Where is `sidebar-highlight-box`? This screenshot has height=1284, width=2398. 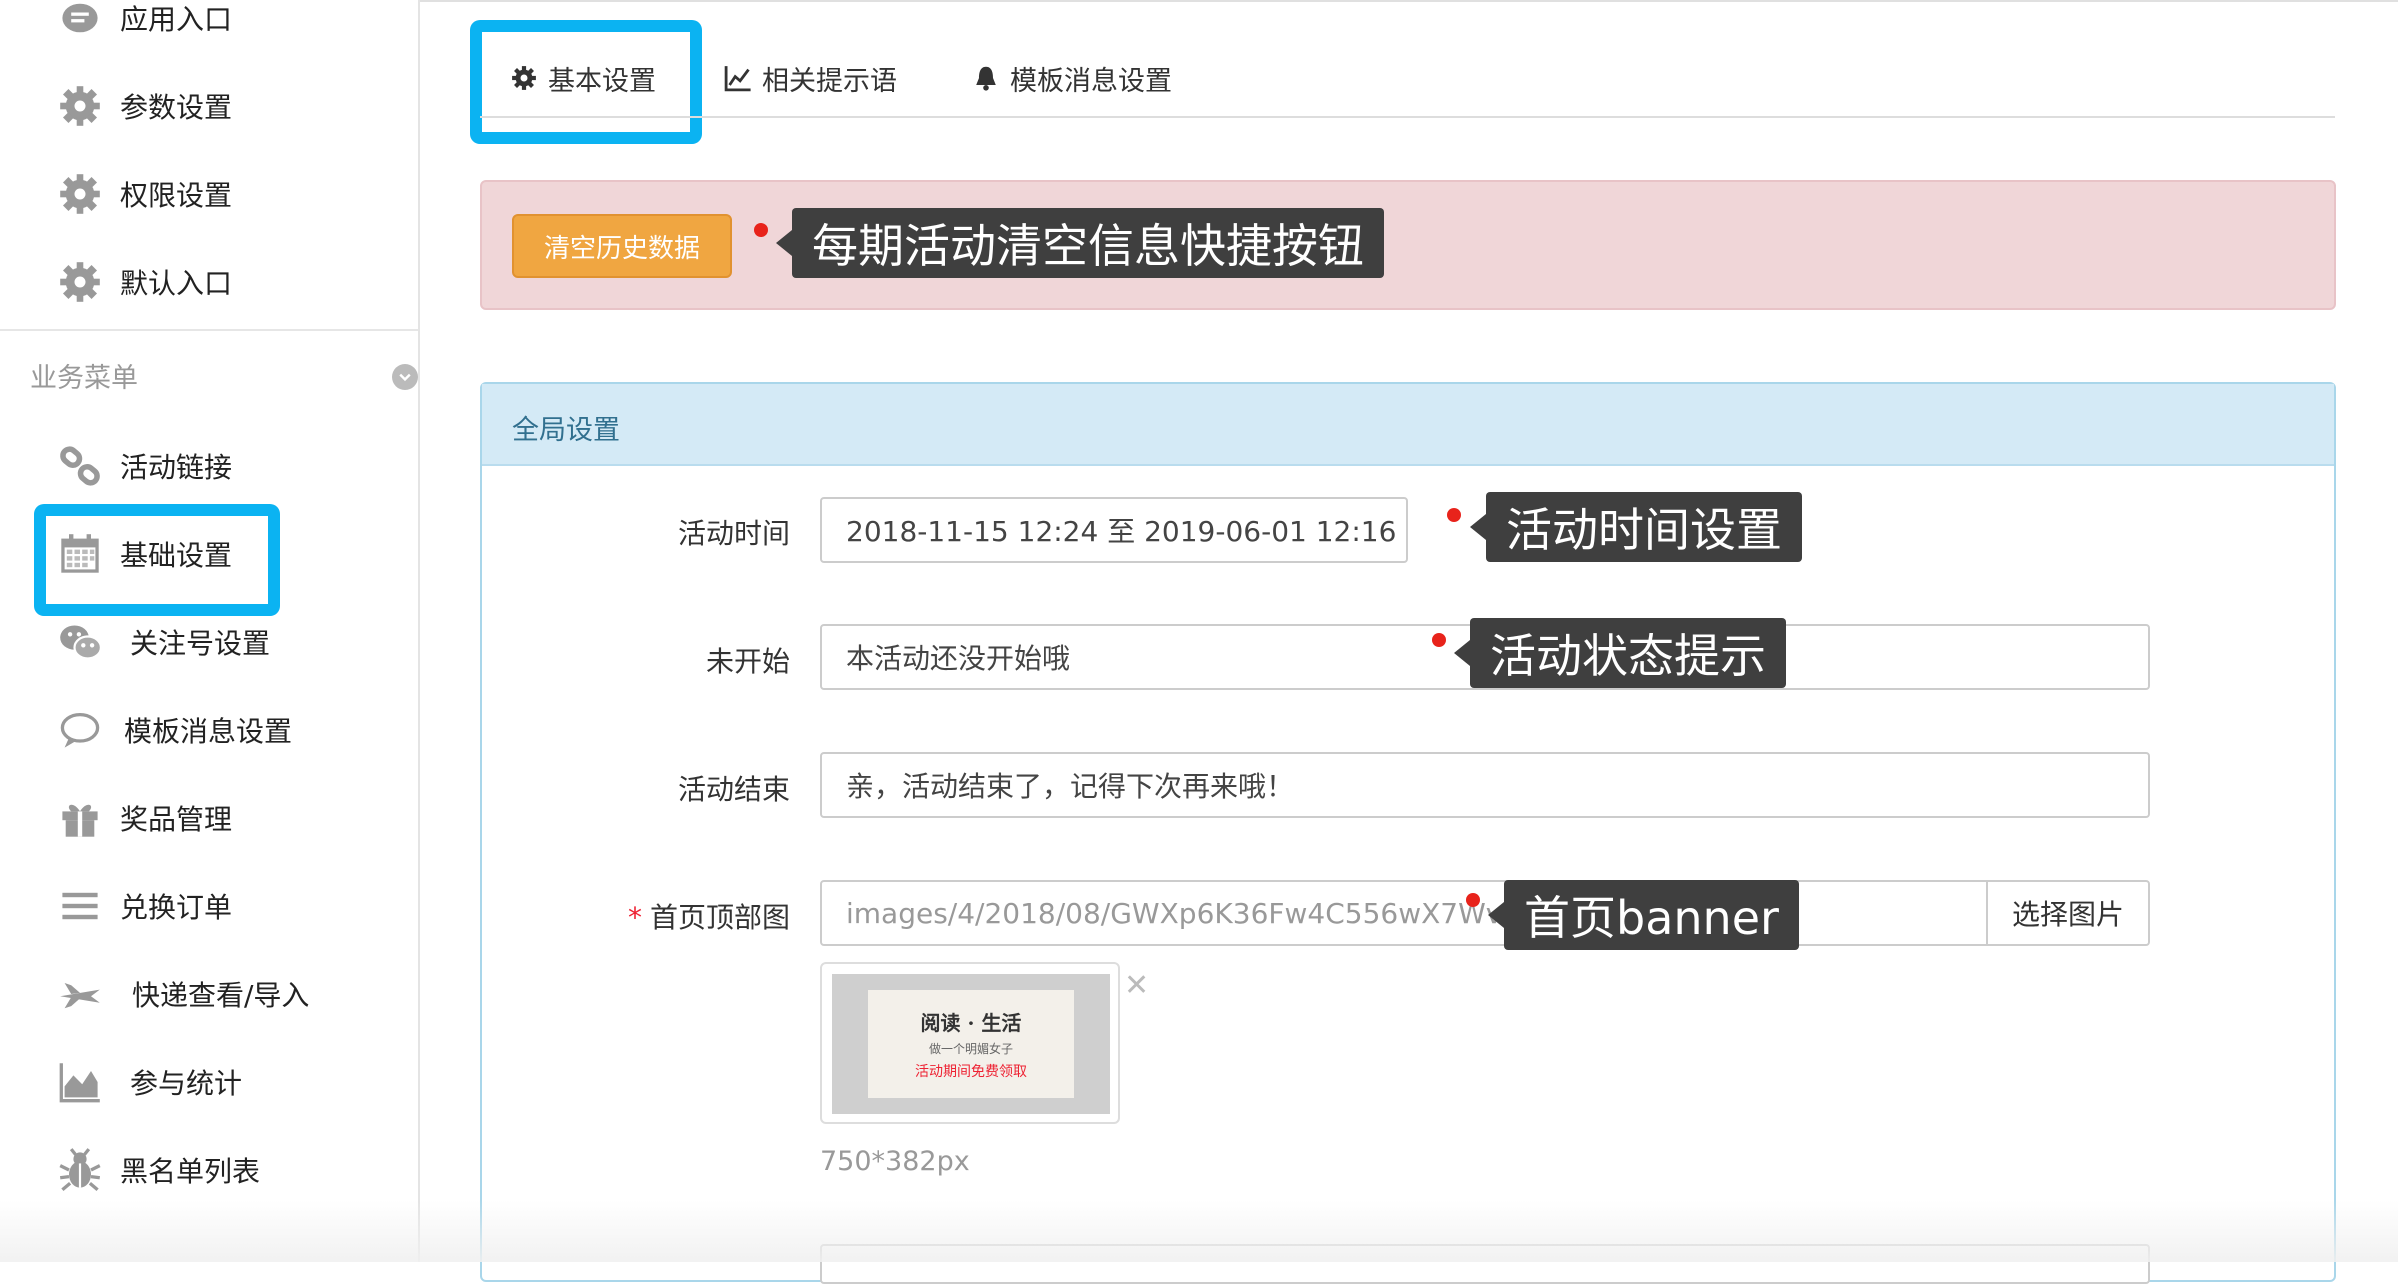 sidebar-highlight-box is located at coordinates (157, 560).